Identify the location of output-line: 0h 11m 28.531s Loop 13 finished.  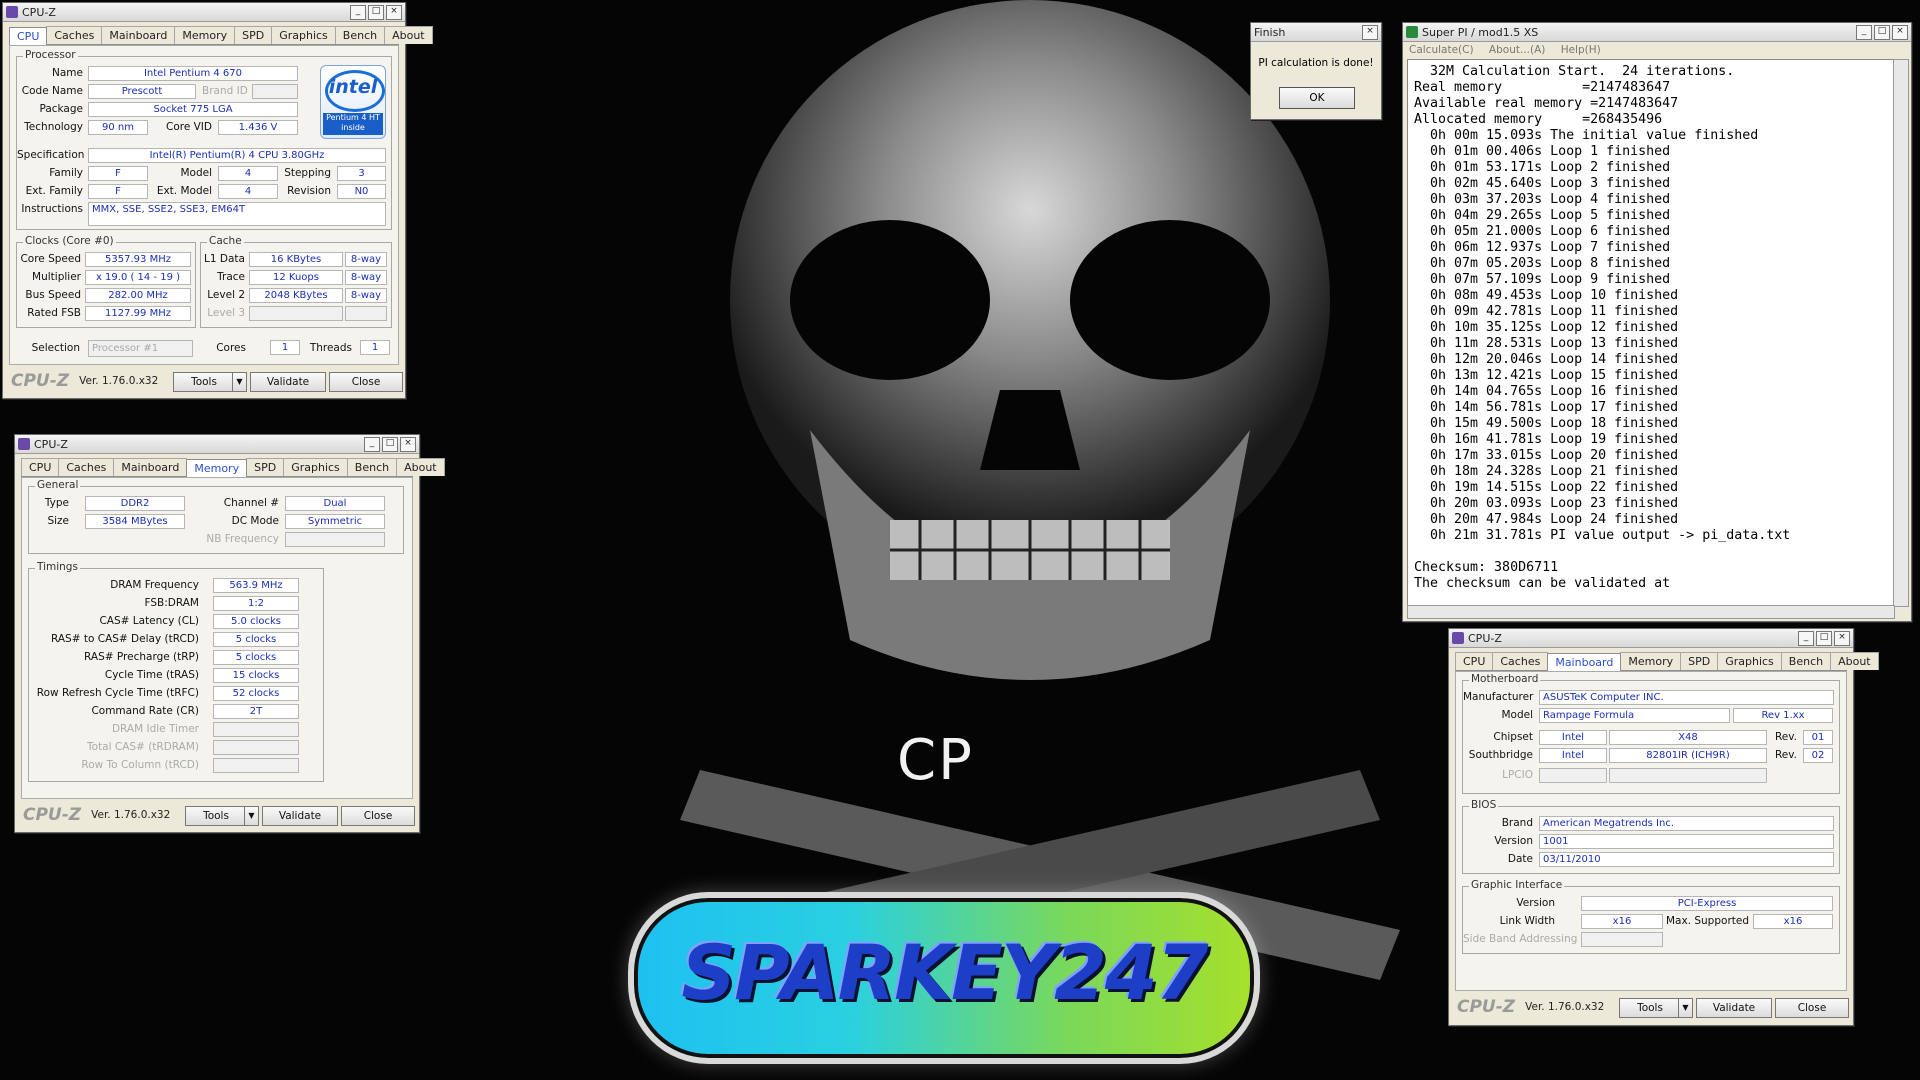
(1546, 343).